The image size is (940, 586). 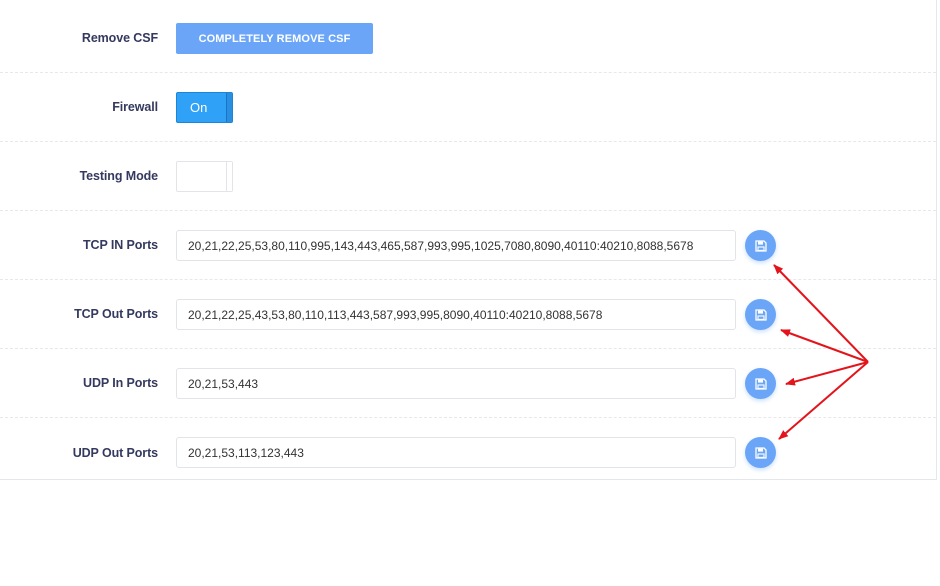 I want to click on udp-in-ports-input, so click(x=456, y=383).